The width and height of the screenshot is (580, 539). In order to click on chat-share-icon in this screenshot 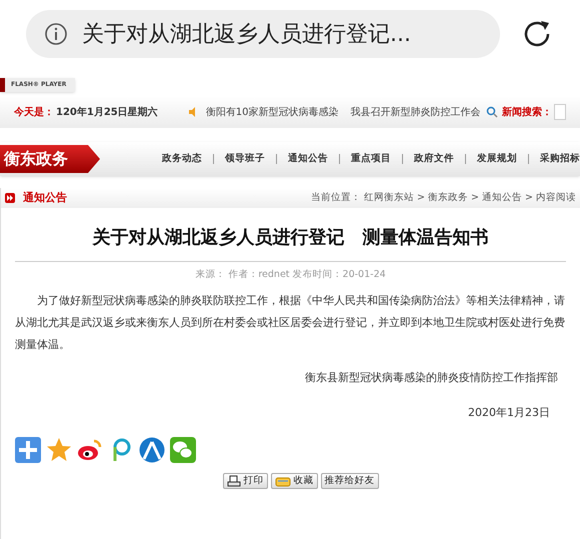, I will do `click(183, 450)`.